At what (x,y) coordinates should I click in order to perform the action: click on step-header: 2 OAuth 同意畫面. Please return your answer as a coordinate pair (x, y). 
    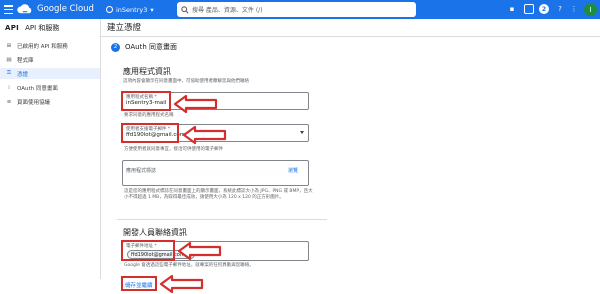
    Looking at the image, I should click on (144, 47).